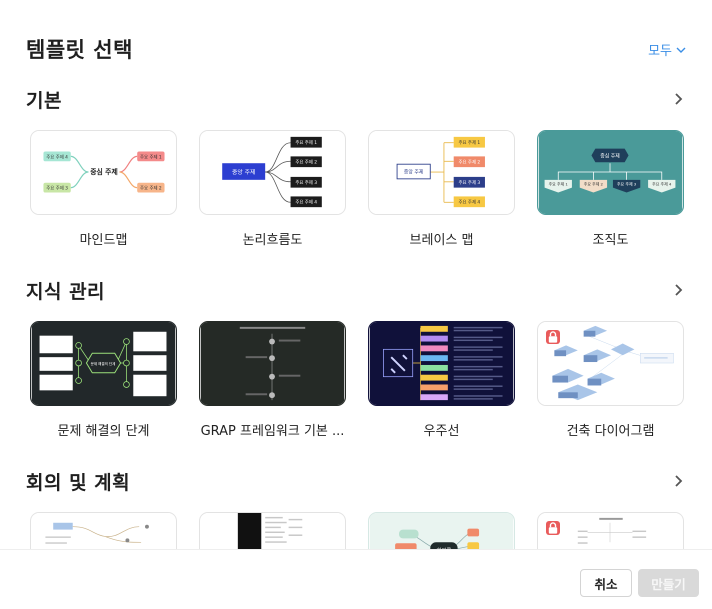 Image resolution: width=712 pixels, height=609 pixels. What do you see at coordinates (660, 51) in the screenshot?
I see `filter-label: 모두` at bounding box center [660, 51].